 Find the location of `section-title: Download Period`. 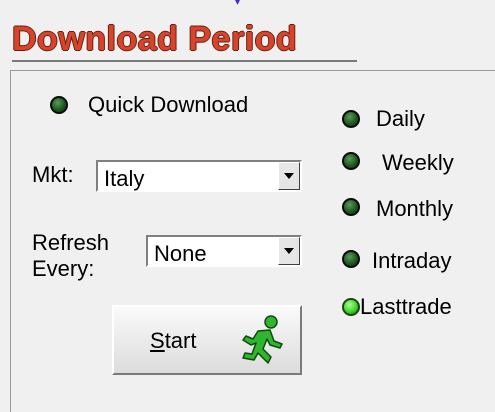

section-title: Download Period is located at coordinates (155, 39).